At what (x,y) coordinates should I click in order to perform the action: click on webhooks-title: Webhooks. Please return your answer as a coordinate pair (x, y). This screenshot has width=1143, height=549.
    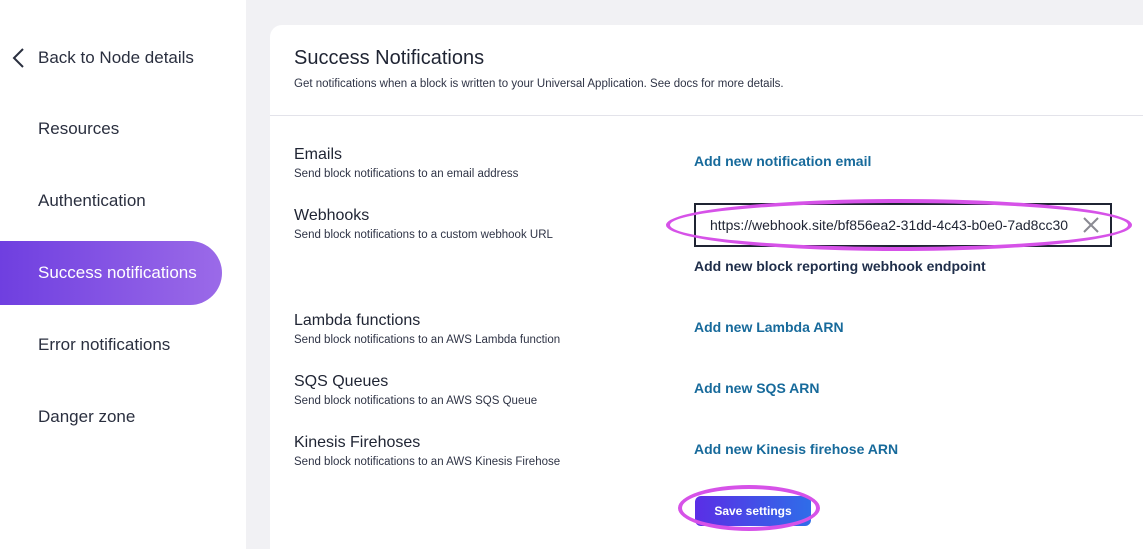
    Looking at the image, I should click on (332, 215).